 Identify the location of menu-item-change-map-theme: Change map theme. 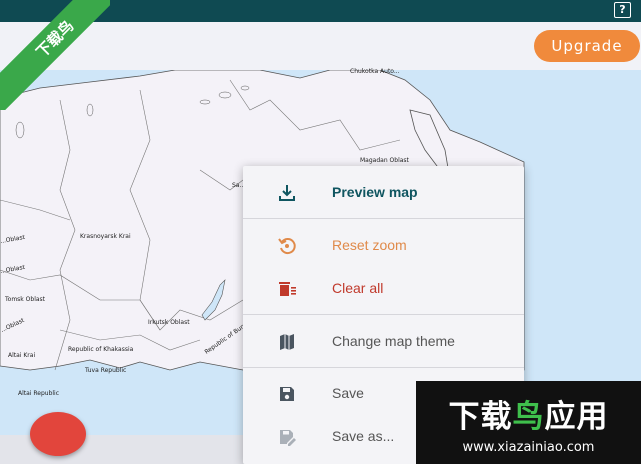
(383, 342).